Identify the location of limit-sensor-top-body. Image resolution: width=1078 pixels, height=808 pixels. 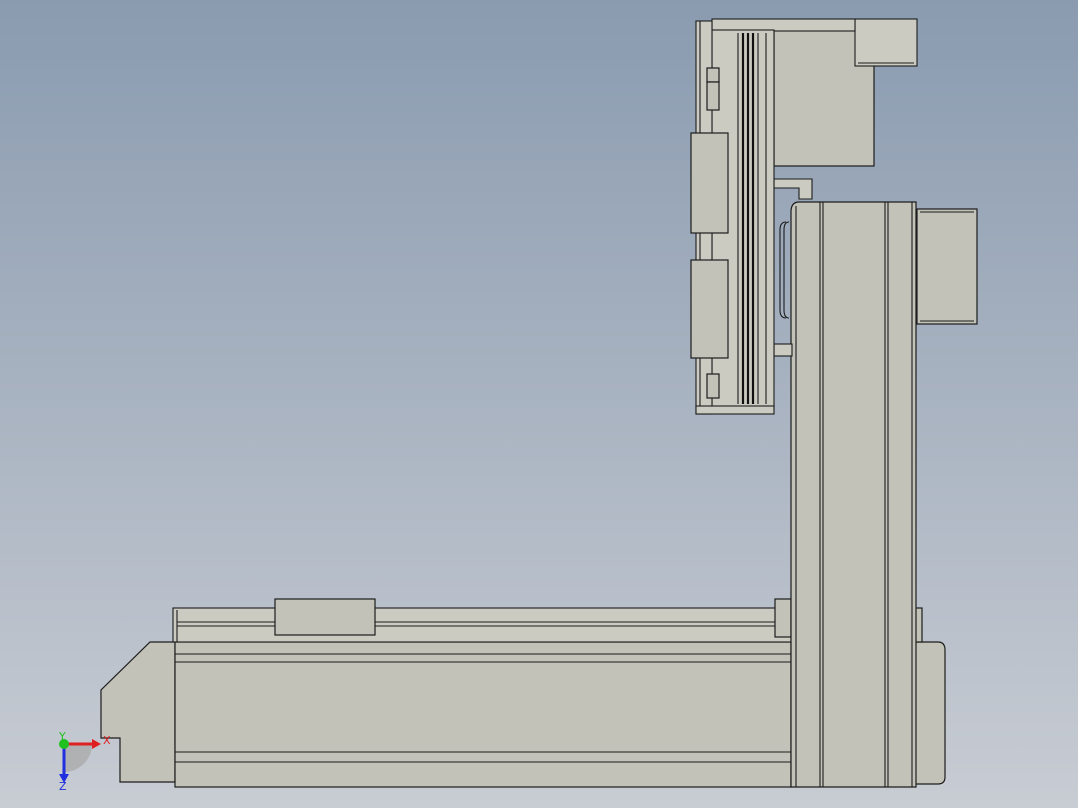
(713, 96).